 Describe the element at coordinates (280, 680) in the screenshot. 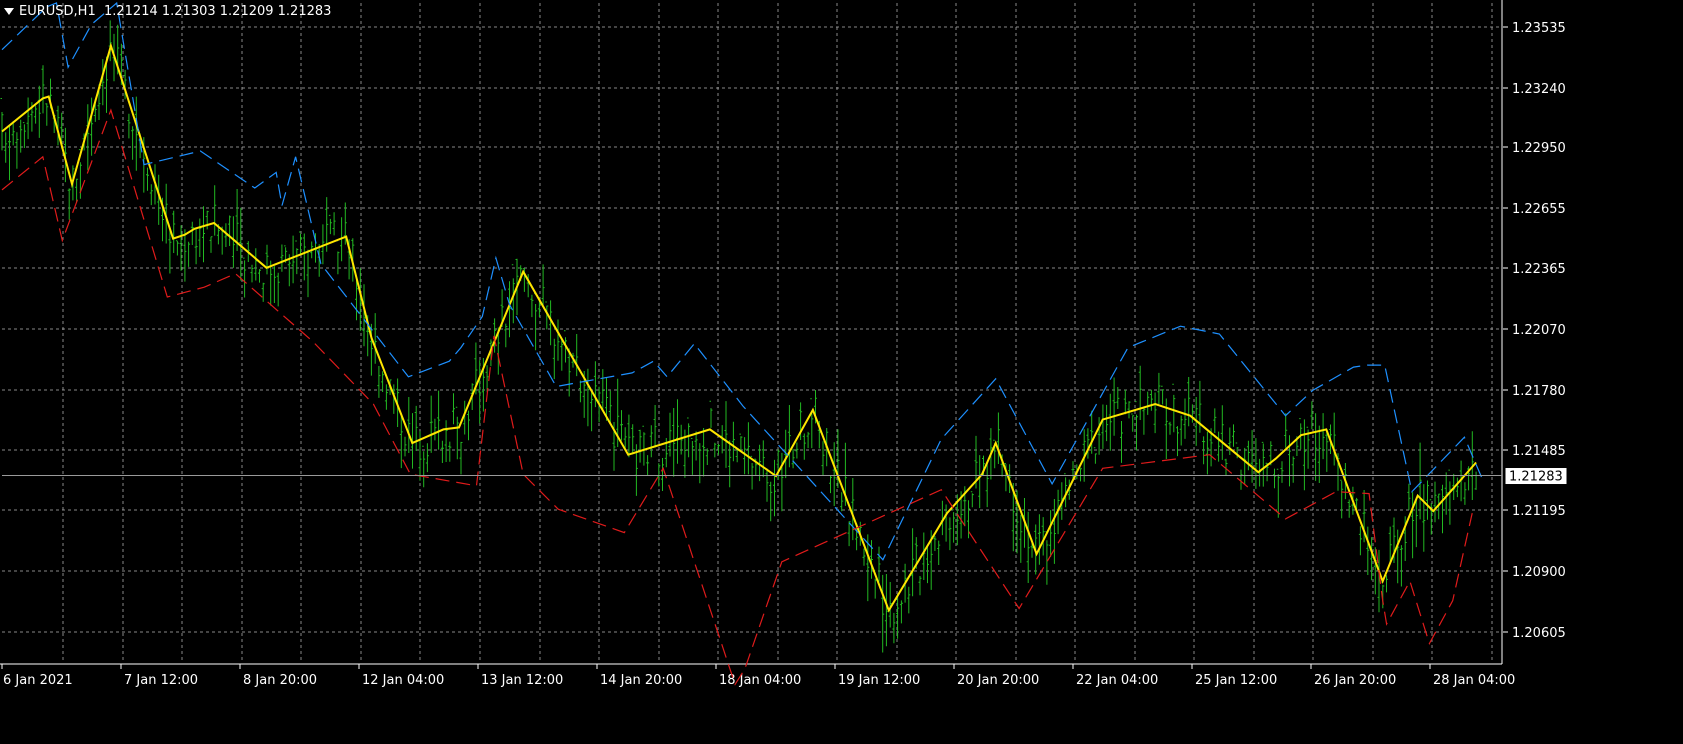

I see `x-tick-label: 8 Jan 20:00` at that location.